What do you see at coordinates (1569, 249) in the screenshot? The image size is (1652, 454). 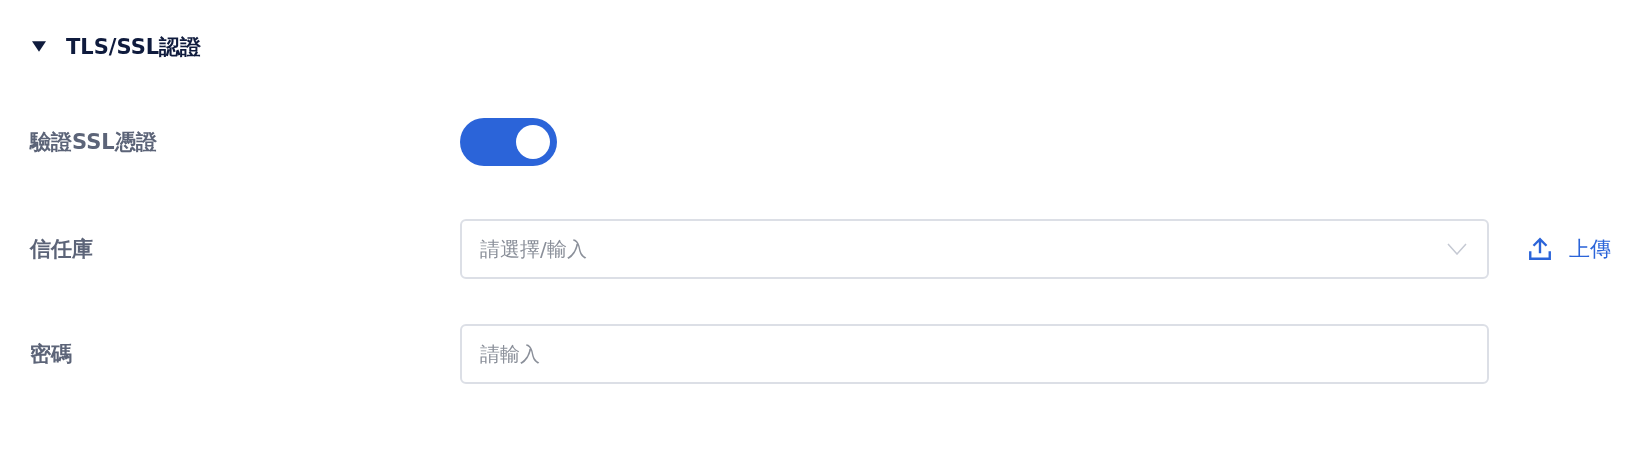 I see `upload-button: 上傳` at bounding box center [1569, 249].